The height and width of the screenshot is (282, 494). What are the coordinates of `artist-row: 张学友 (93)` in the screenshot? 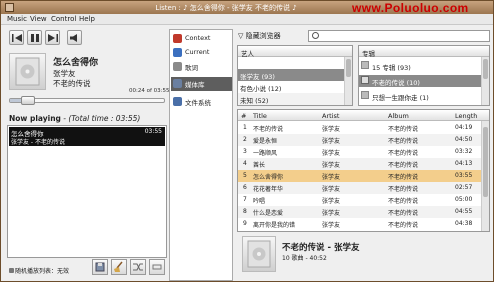 It's located at (292, 75).